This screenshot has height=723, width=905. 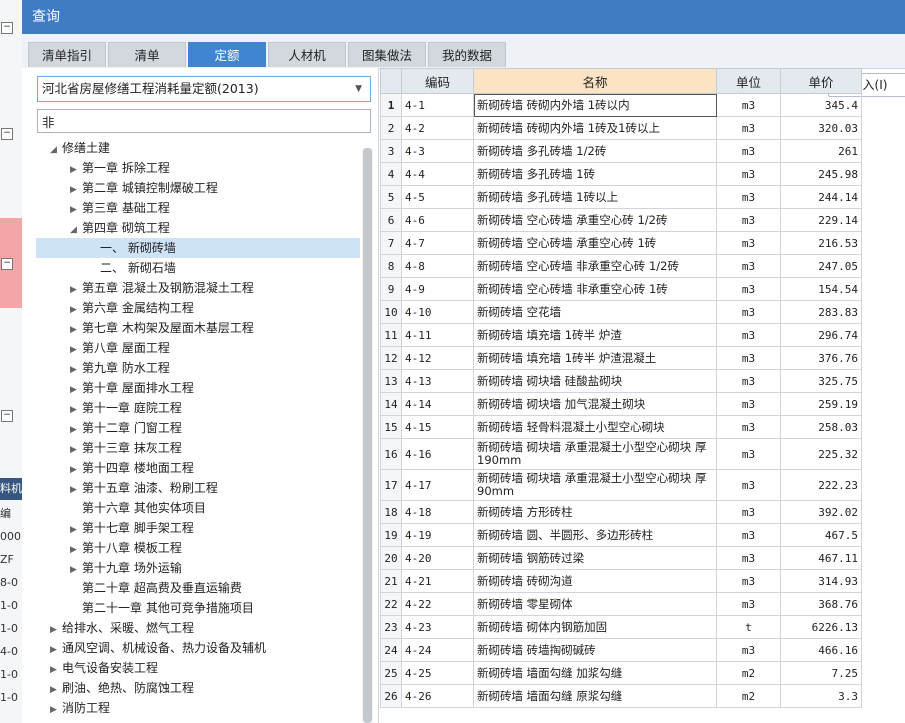 What do you see at coordinates (391, 485) in the screenshot?
I see `row-number: 17` at bounding box center [391, 485].